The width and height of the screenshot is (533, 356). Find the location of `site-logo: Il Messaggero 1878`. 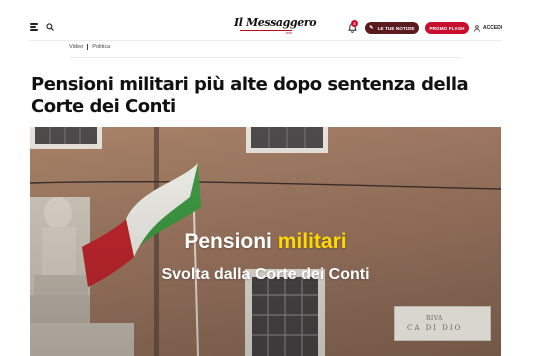

site-logo: Il Messaggero 1878 is located at coordinates (275, 25).